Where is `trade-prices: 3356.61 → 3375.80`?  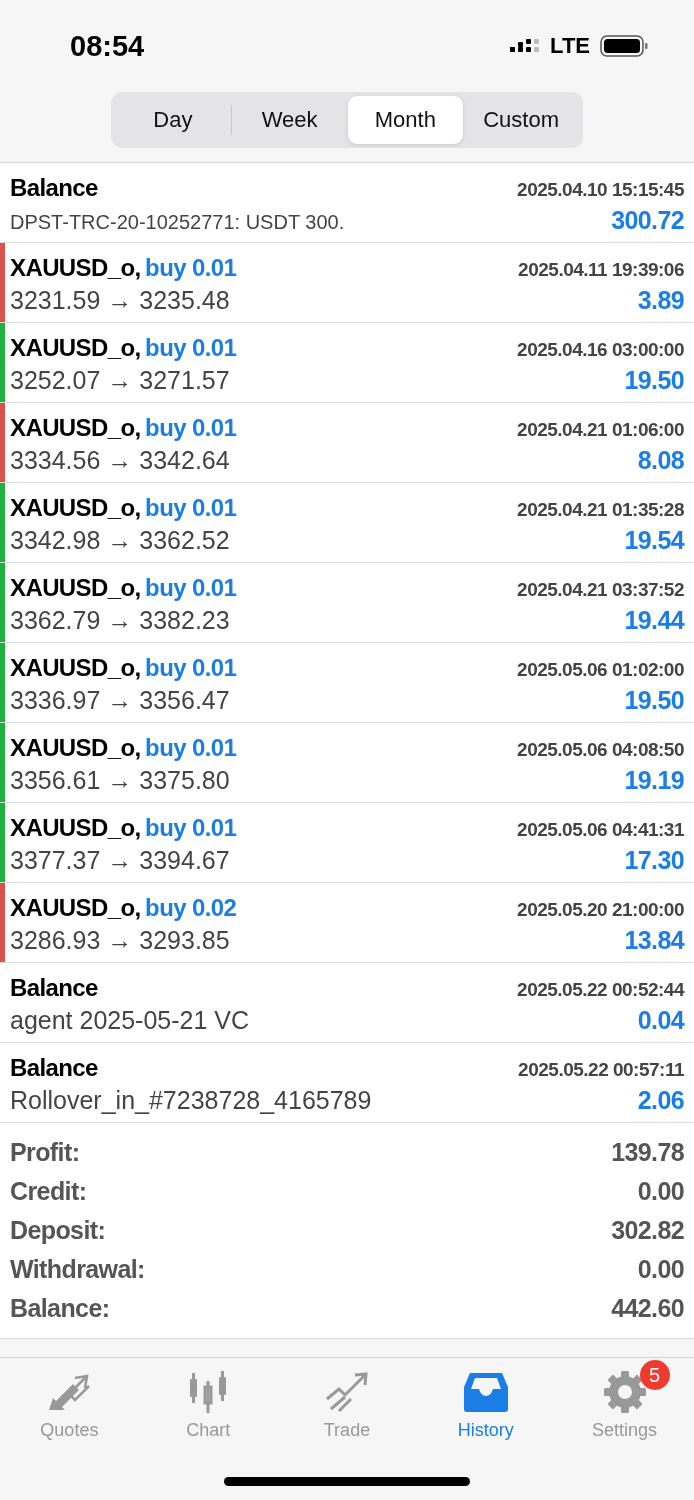
trade-prices: 3356.61 → 3375.80 is located at coordinates (120, 780).